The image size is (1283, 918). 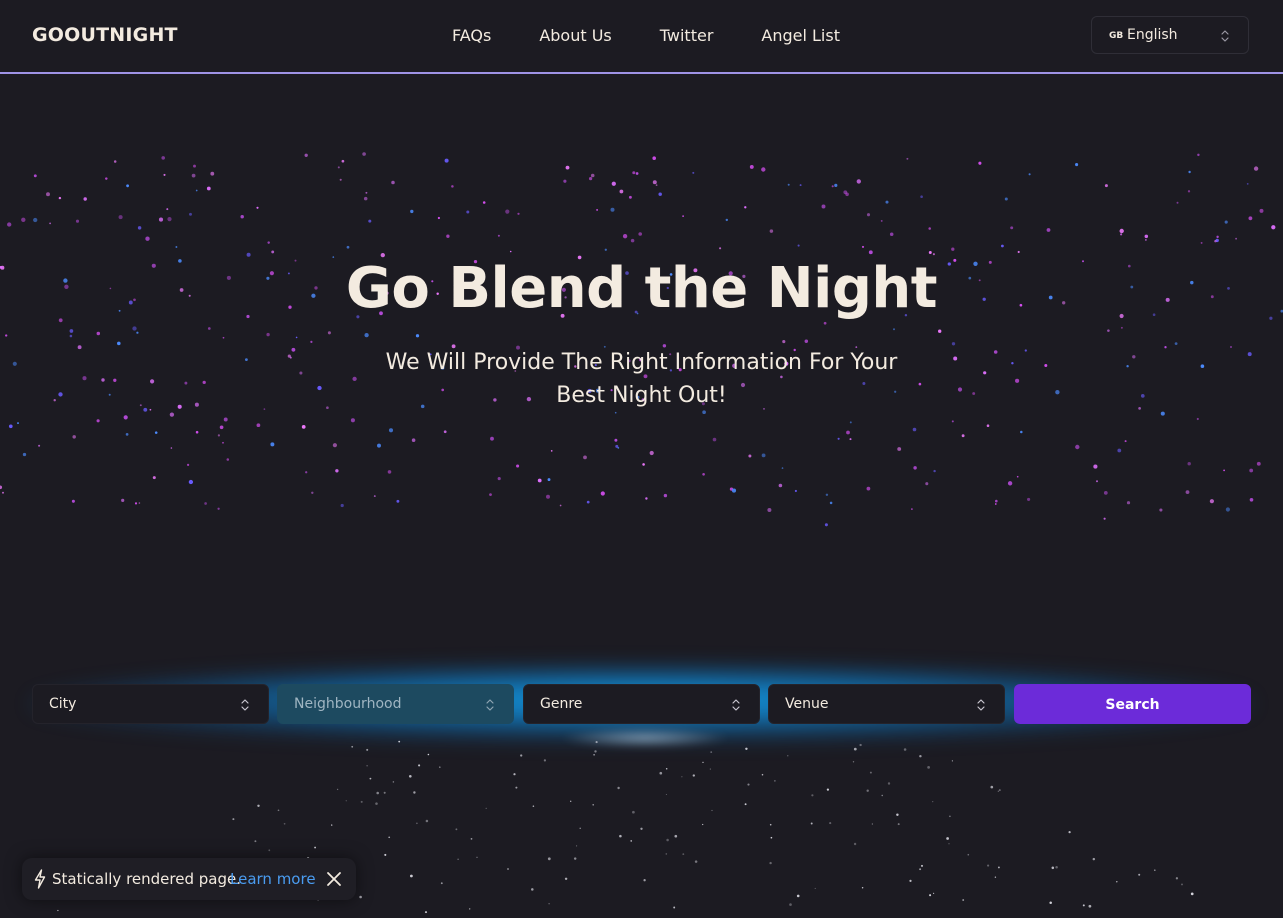 What do you see at coordinates (641, 704) in the screenshot?
I see `genre-select: Genre` at bounding box center [641, 704].